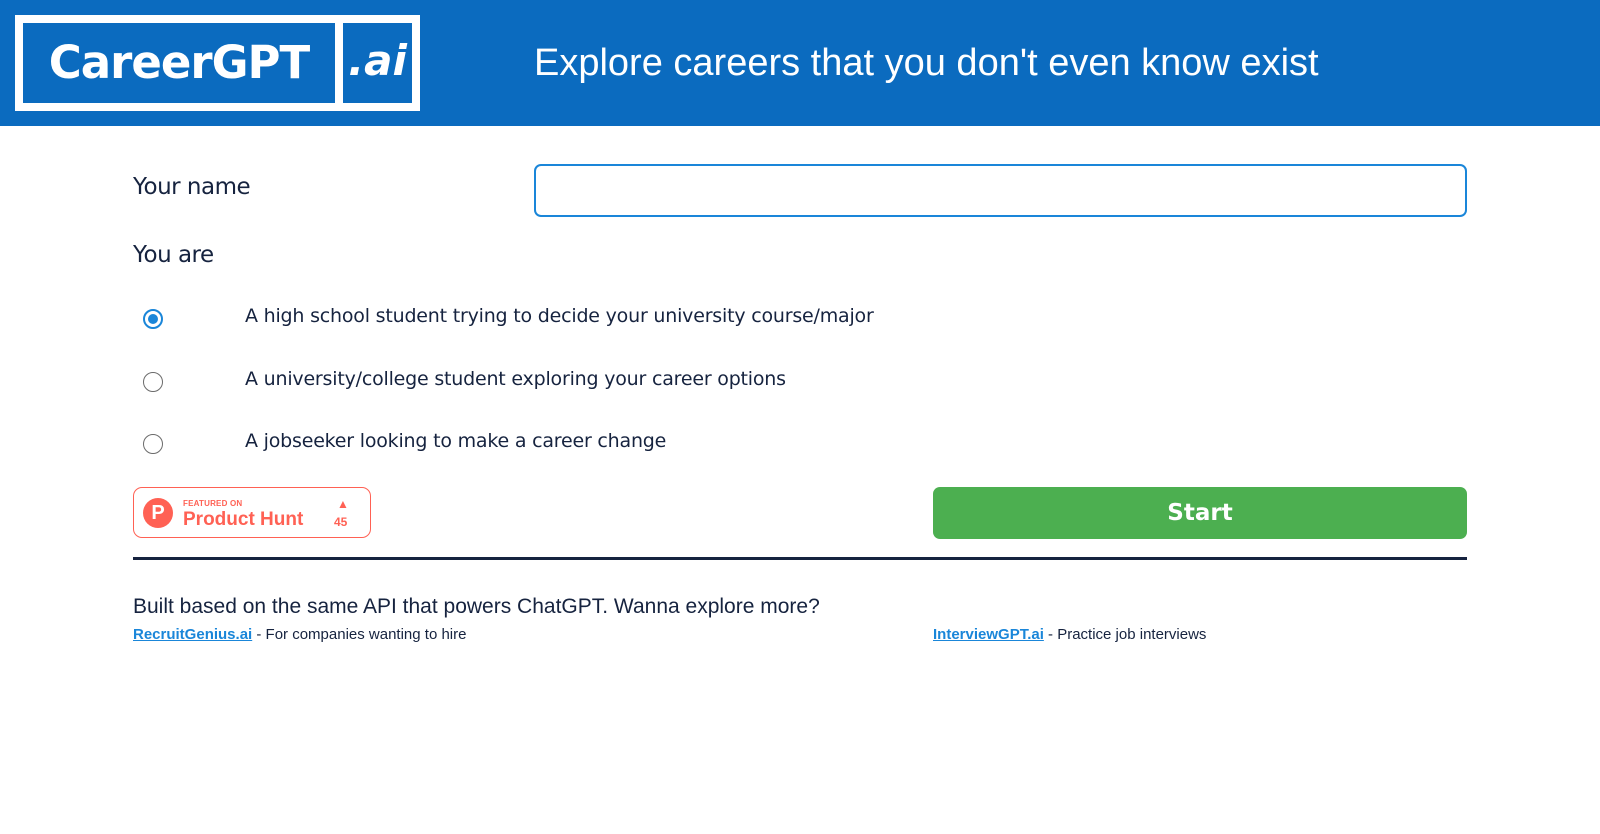 The height and width of the screenshot is (834, 1600). What do you see at coordinates (343, 504) in the screenshot?
I see `triangle-up-icon: ▲` at bounding box center [343, 504].